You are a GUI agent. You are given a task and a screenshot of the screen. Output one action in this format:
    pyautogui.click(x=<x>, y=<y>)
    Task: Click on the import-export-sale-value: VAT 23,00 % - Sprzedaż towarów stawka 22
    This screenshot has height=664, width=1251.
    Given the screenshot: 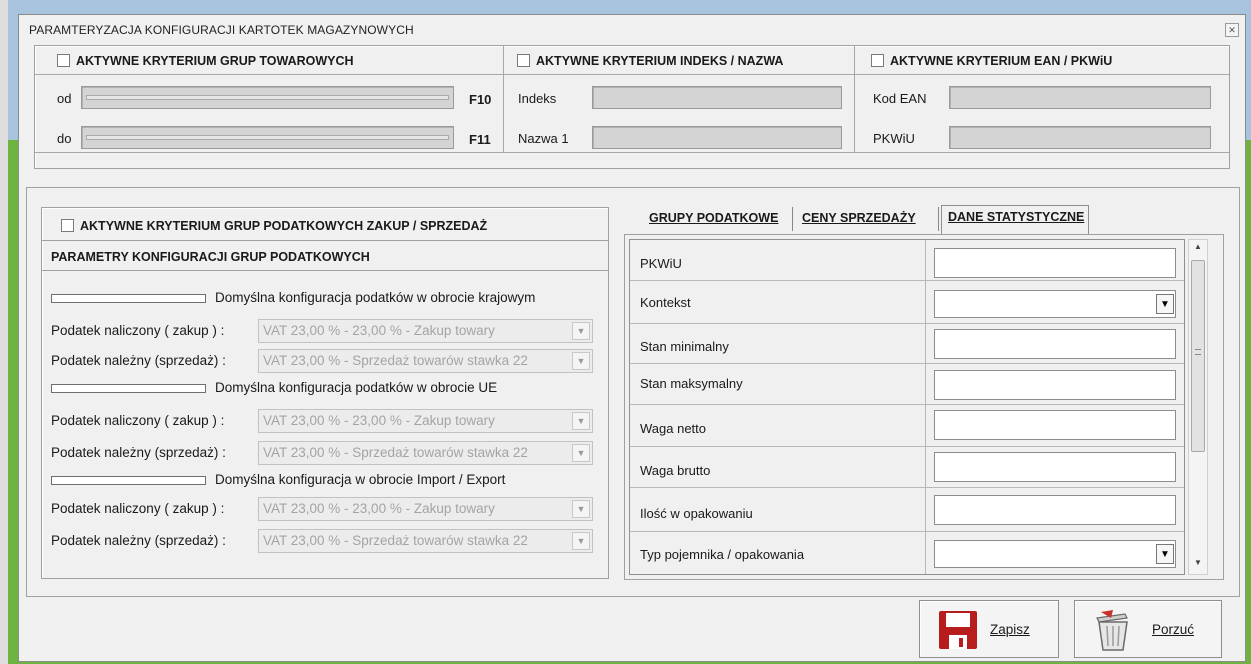 What is the action you would take?
    pyautogui.click(x=395, y=540)
    